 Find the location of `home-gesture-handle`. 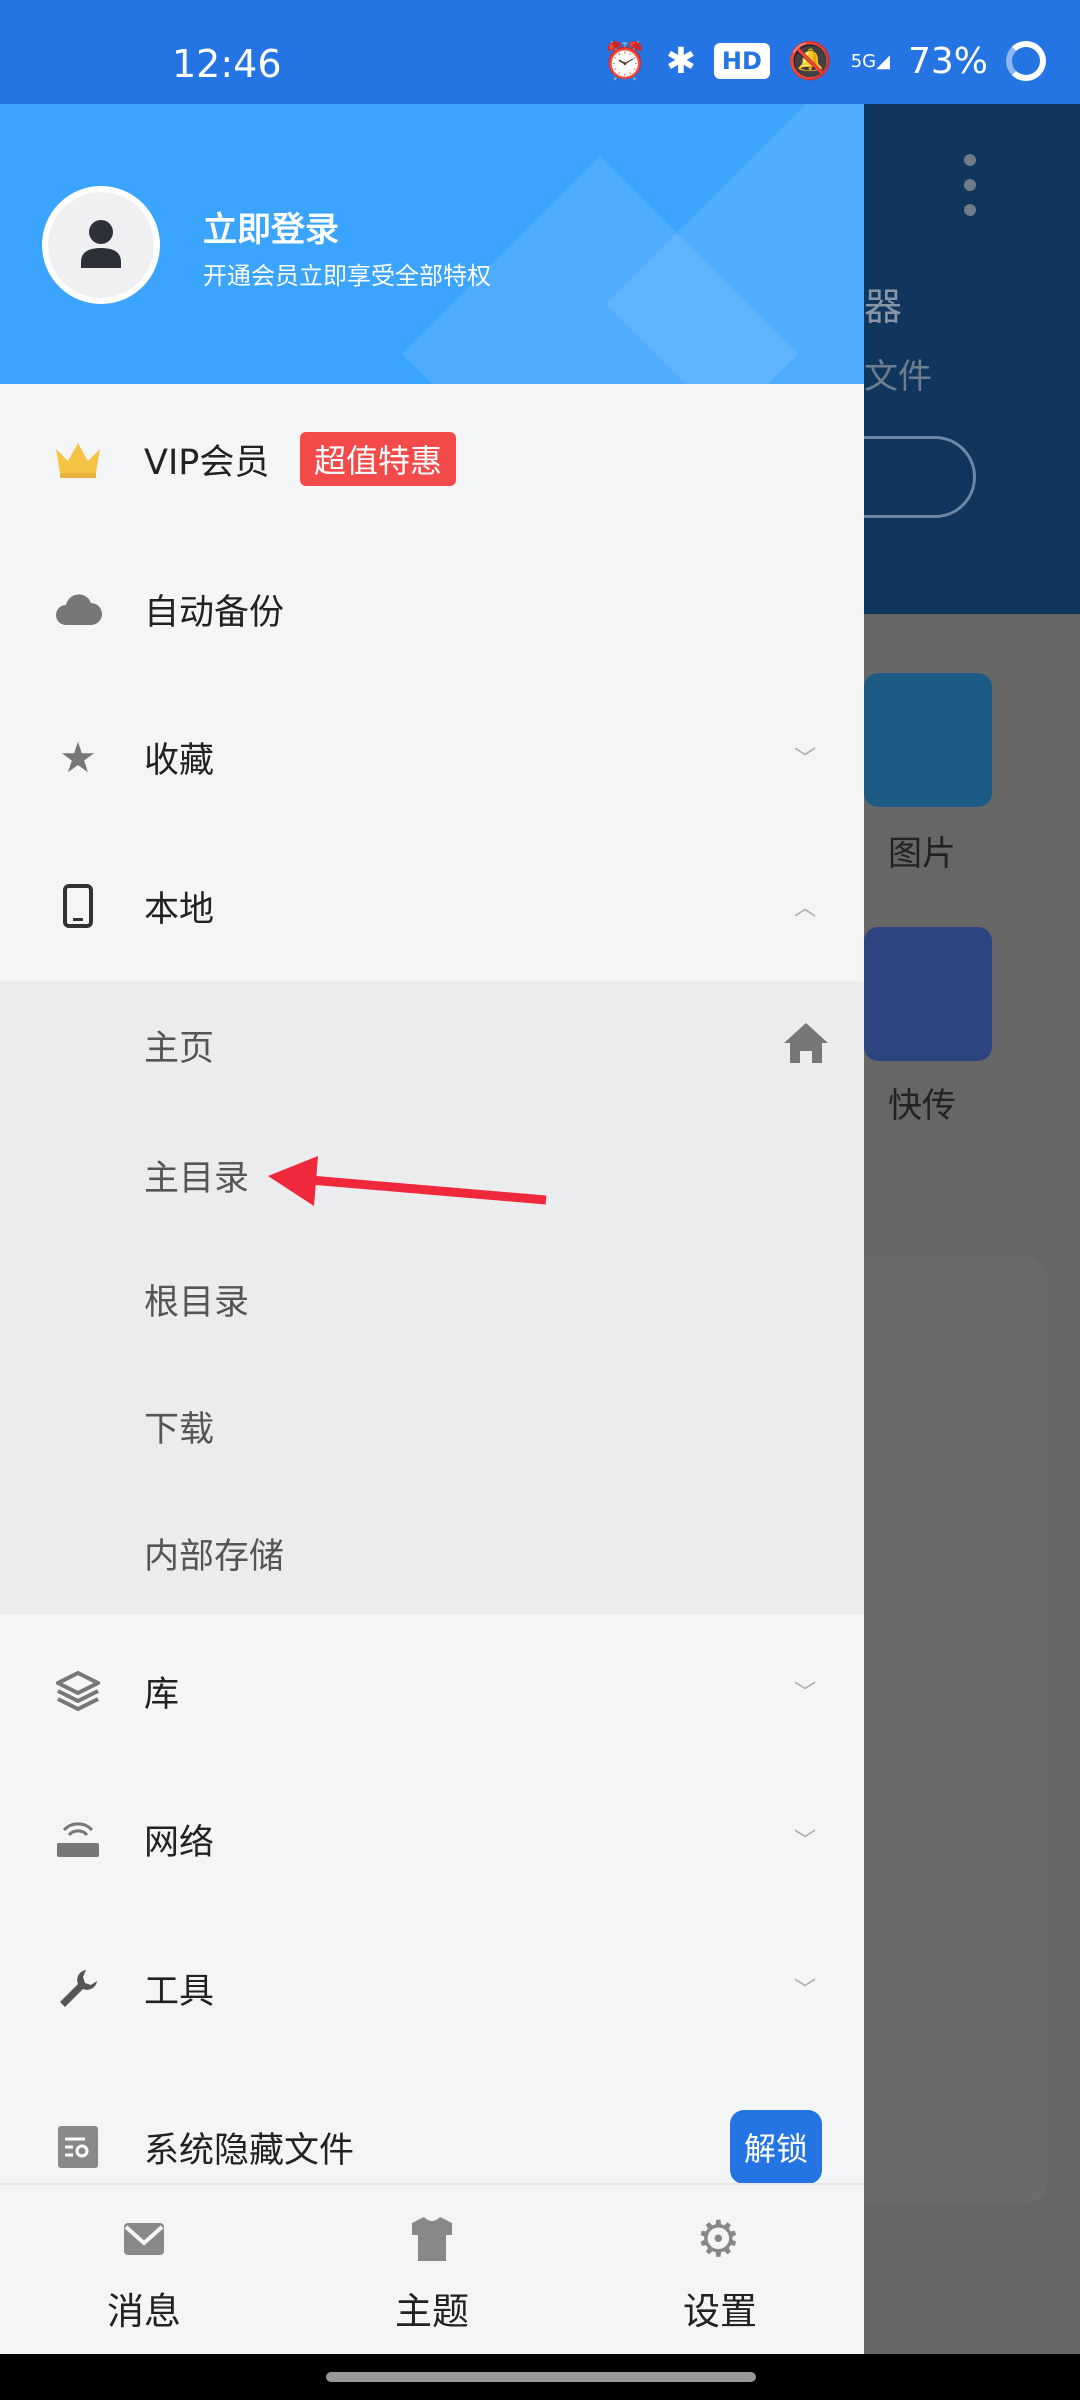

home-gesture-handle is located at coordinates (541, 2377).